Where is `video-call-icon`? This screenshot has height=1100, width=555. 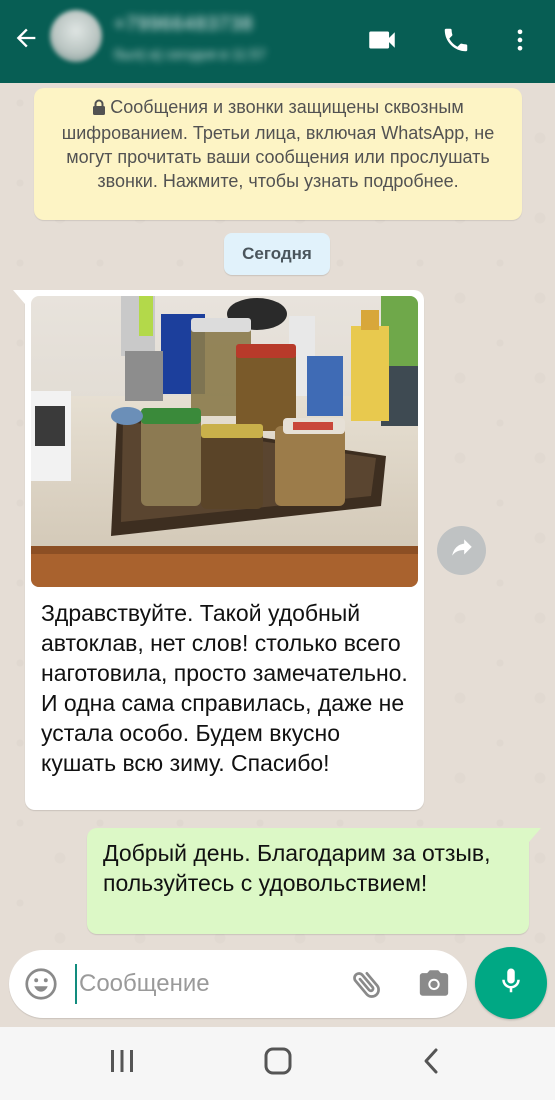 video-call-icon is located at coordinates (382, 42).